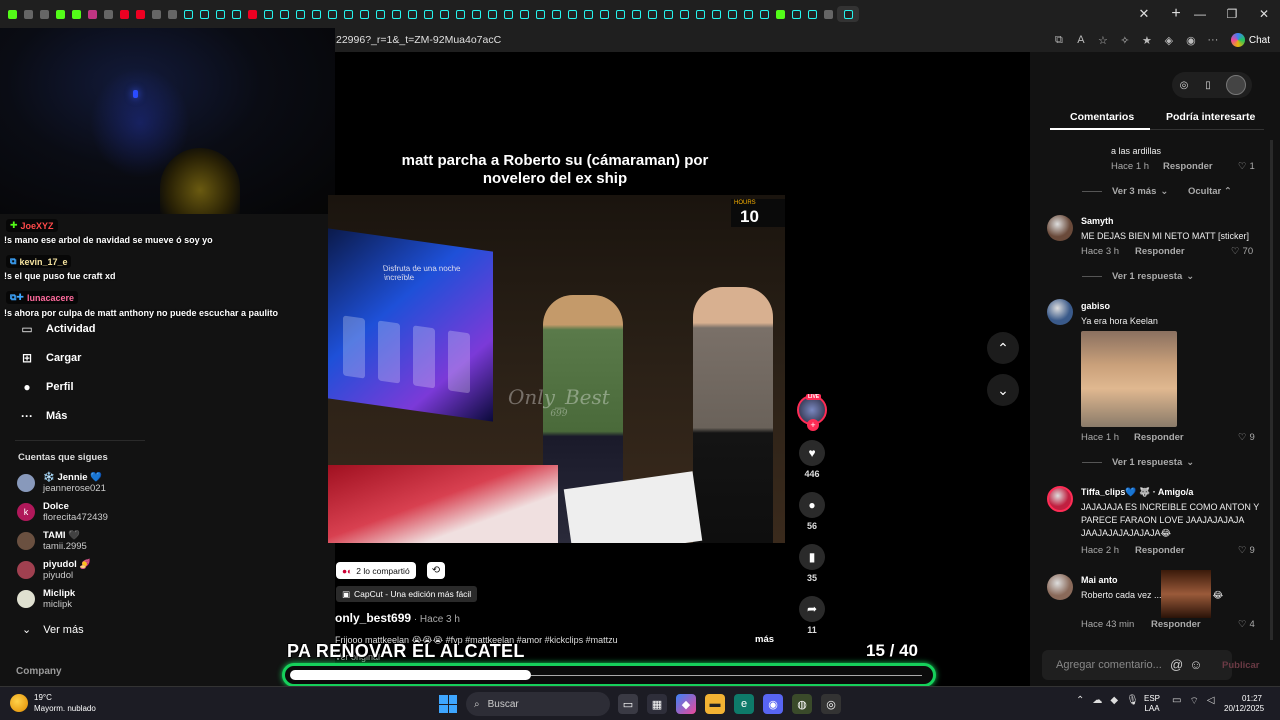 The height and width of the screenshot is (720, 1280). Describe the element at coordinates (1097, 221) in the screenshot. I see `comment-username: Samyth` at that location.